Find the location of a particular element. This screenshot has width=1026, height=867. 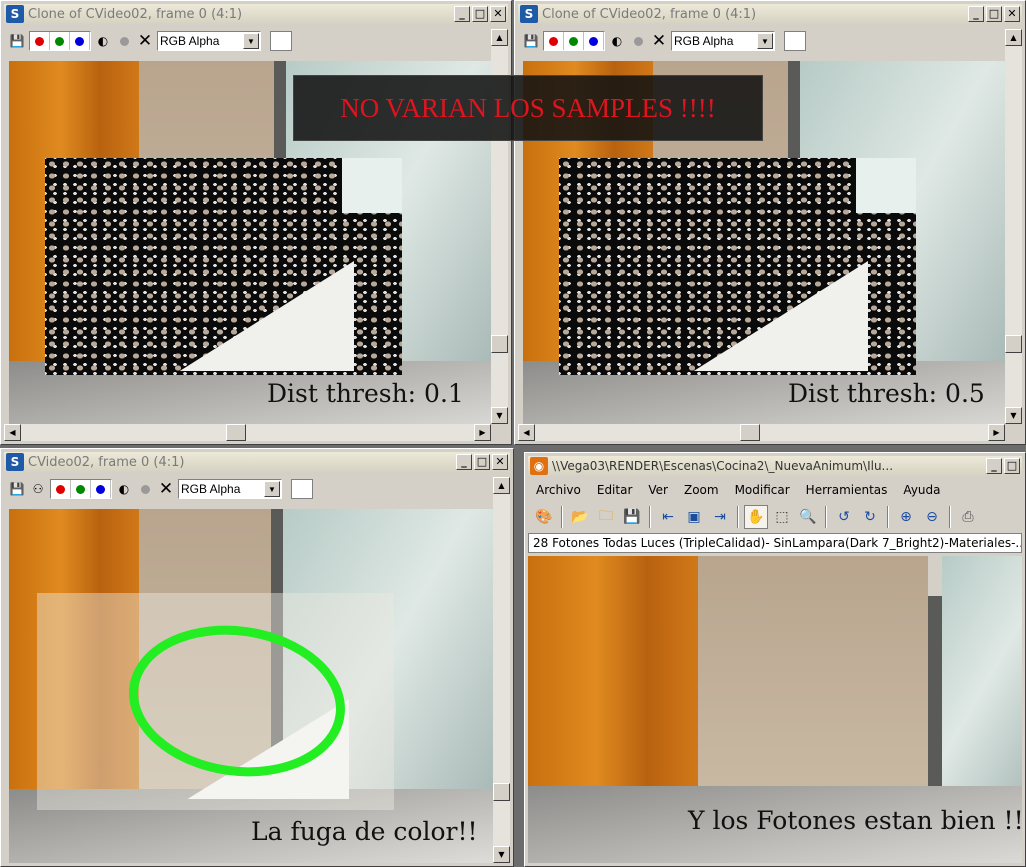

menu-archivo: Archivo is located at coordinates (558, 490).